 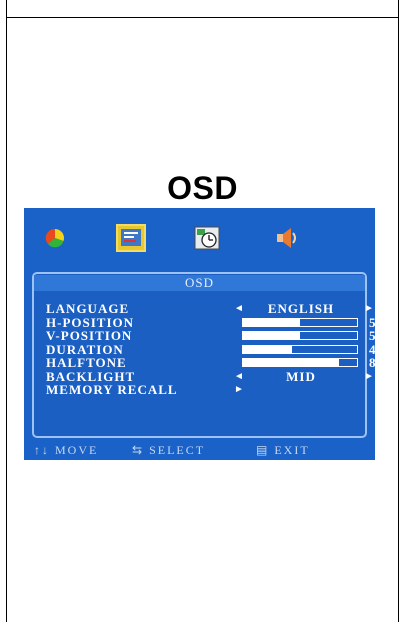 What do you see at coordinates (199, 283) in the screenshot?
I see `menu-title: OSD` at bounding box center [199, 283].